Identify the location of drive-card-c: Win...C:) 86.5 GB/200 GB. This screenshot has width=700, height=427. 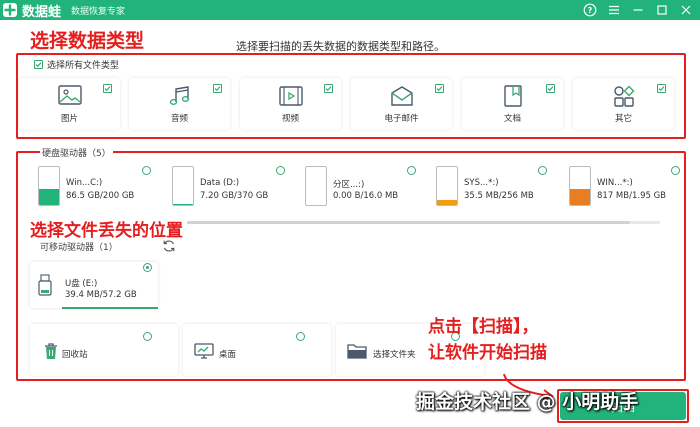
(95, 186).